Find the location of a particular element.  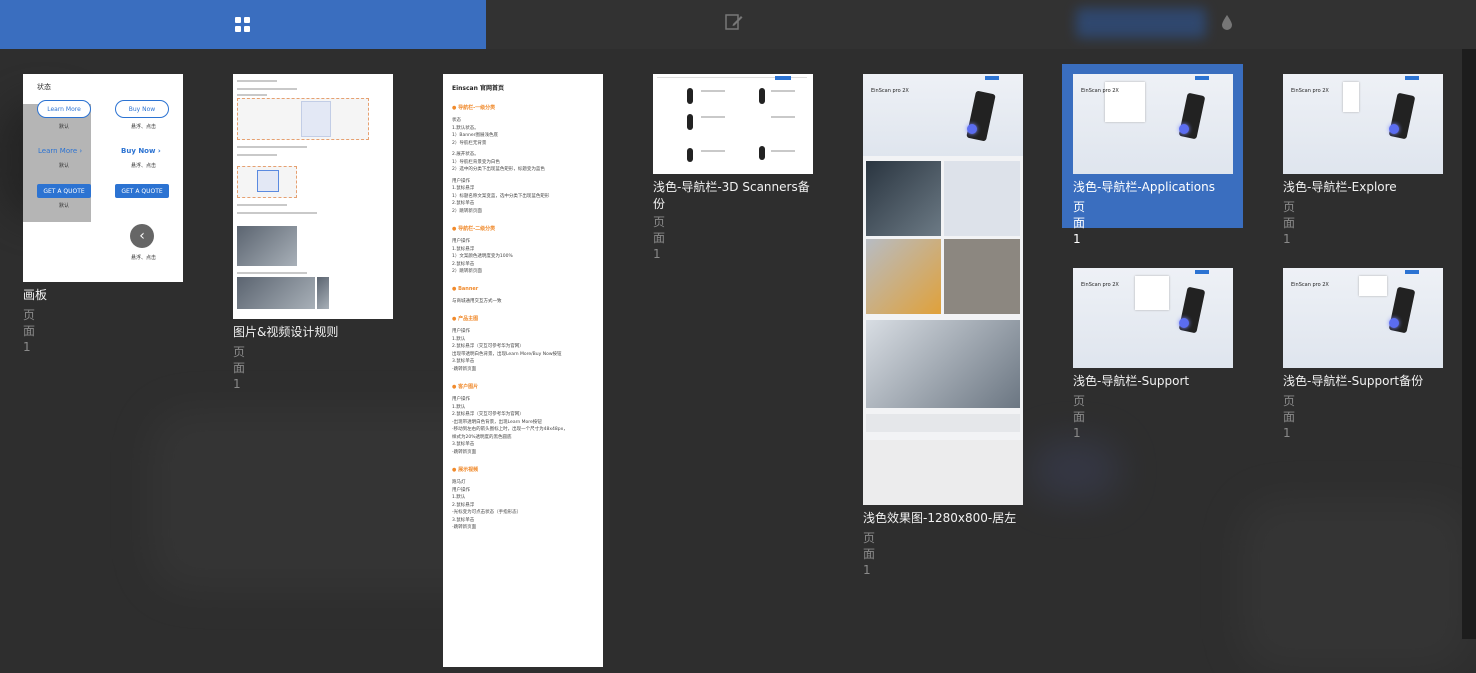

toolbar-right is located at coordinates (981, 24).